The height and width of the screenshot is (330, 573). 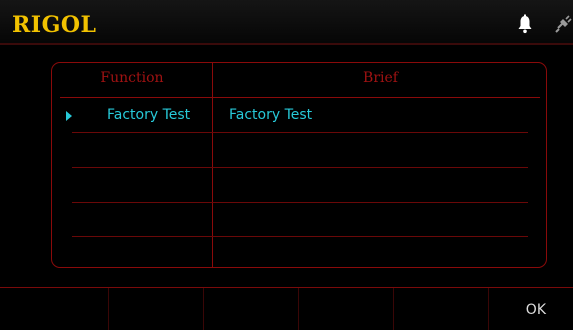 I want to click on column-header-function: Function, so click(x=132, y=78).